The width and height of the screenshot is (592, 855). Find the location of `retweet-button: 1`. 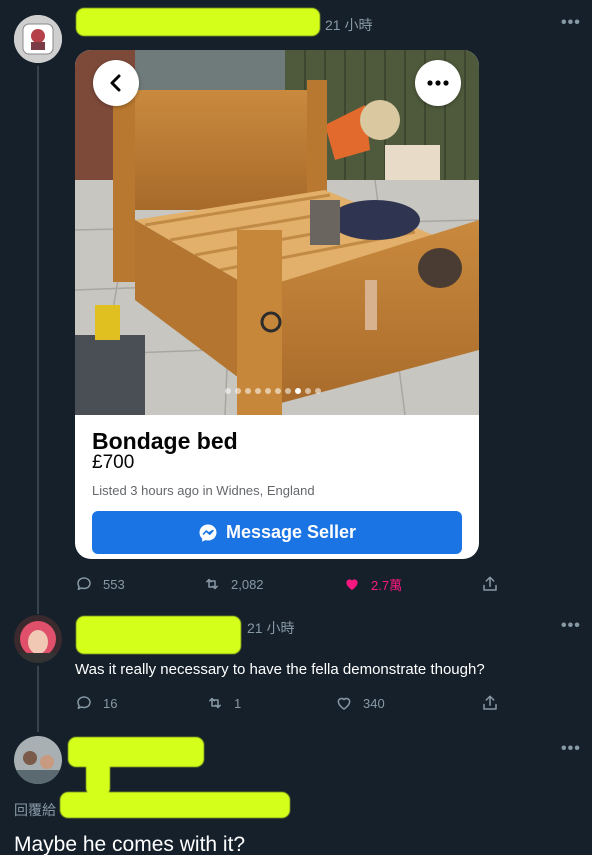

retweet-button: 1 is located at coordinates (223, 703).